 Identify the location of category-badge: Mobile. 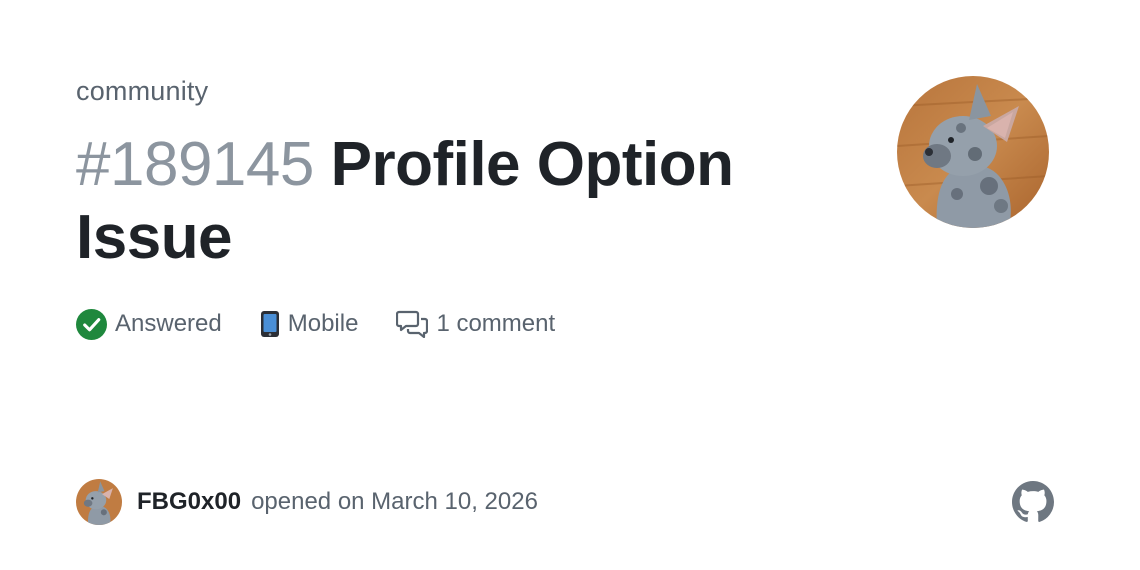
(309, 324).